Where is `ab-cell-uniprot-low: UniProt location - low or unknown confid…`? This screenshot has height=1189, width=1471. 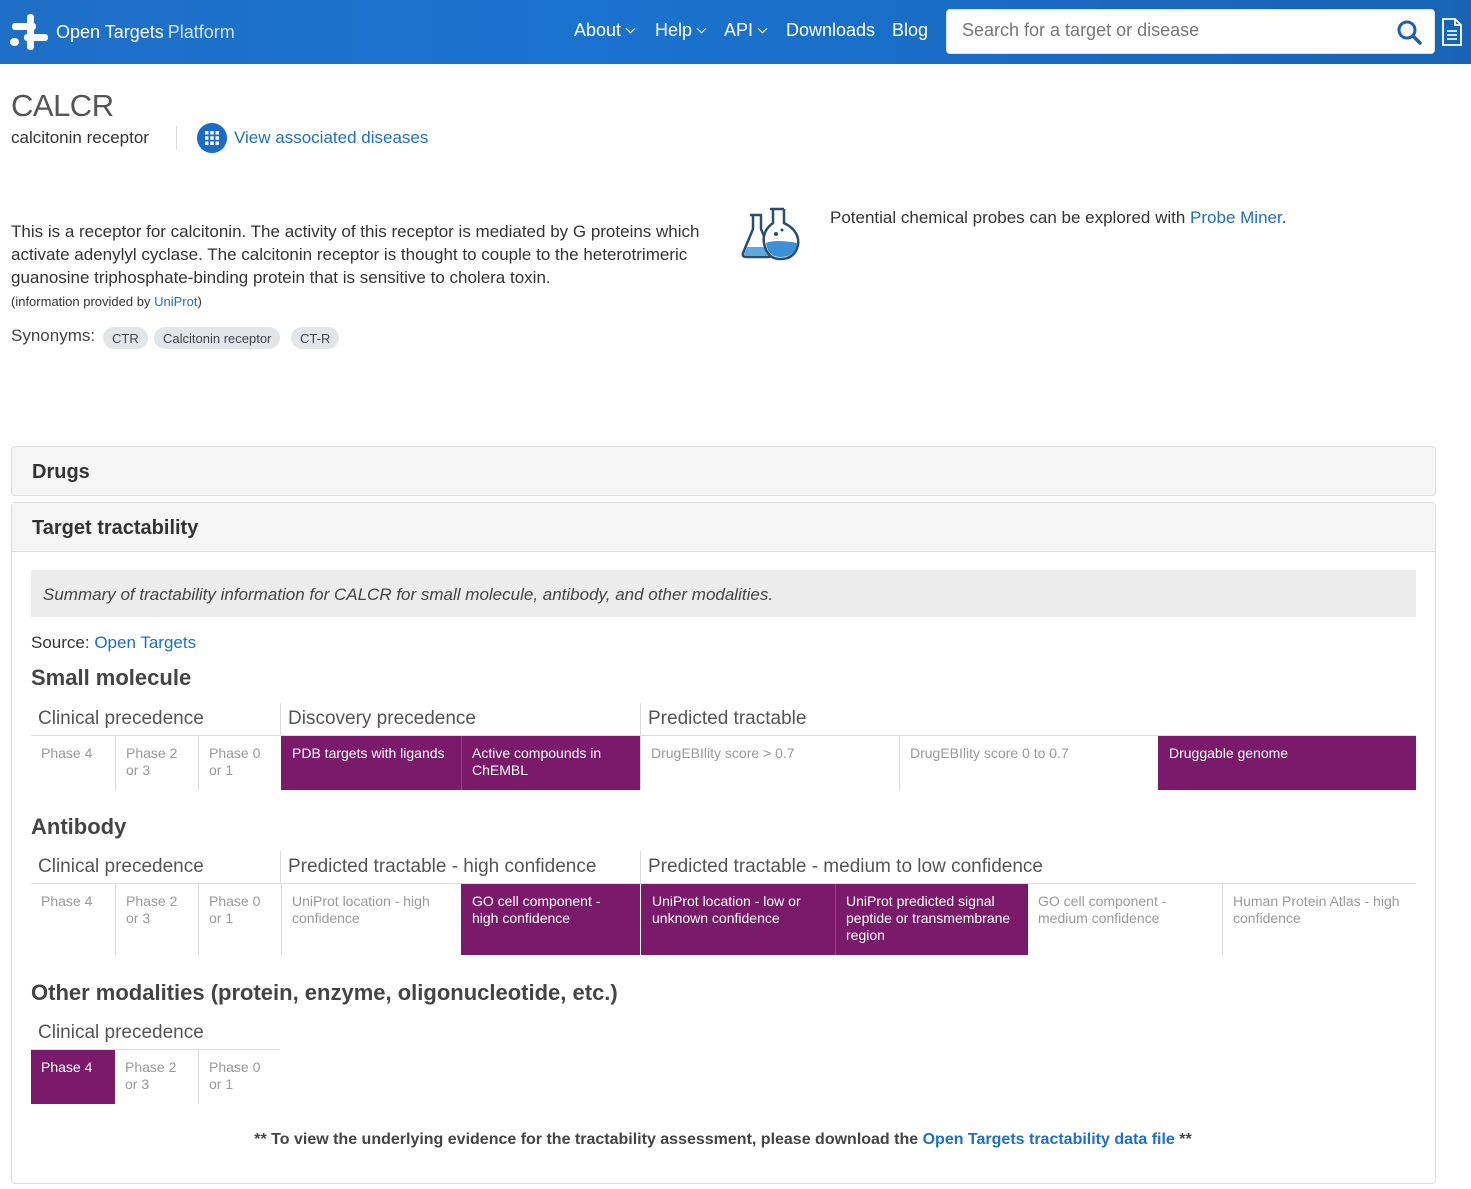 ab-cell-uniprot-low: UniProt location - low or unknown confid… is located at coordinates (738, 919).